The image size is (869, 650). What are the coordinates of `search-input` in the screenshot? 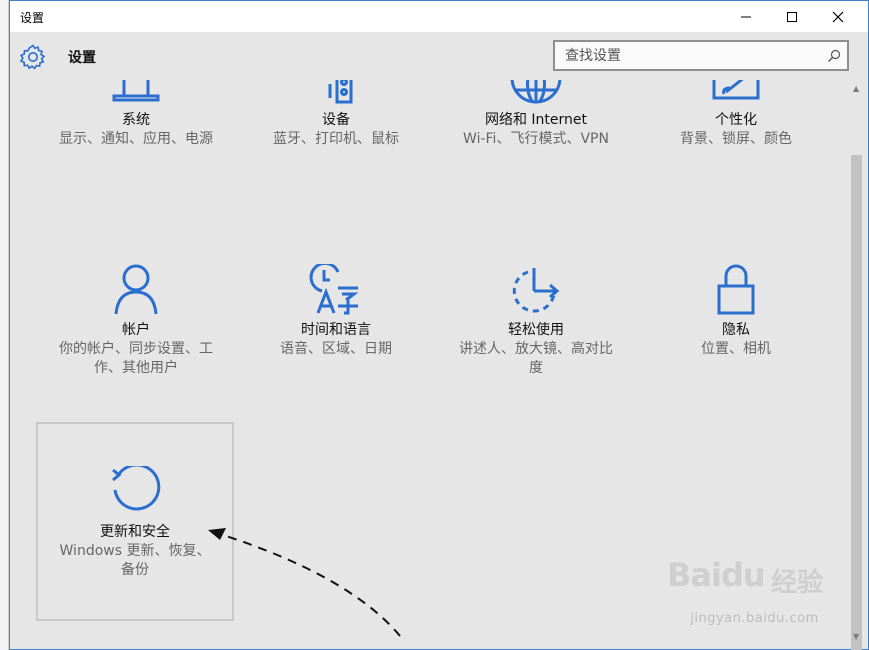 It's located at (689, 55).